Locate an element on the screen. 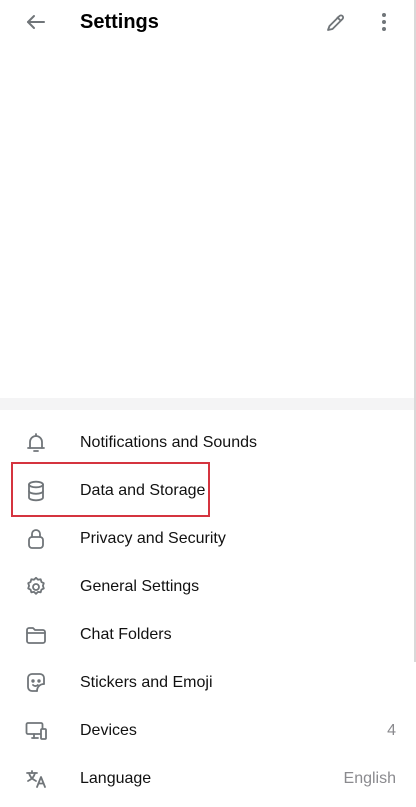 The width and height of the screenshot is (416, 807). page-title: Settings is located at coordinates (119, 22).